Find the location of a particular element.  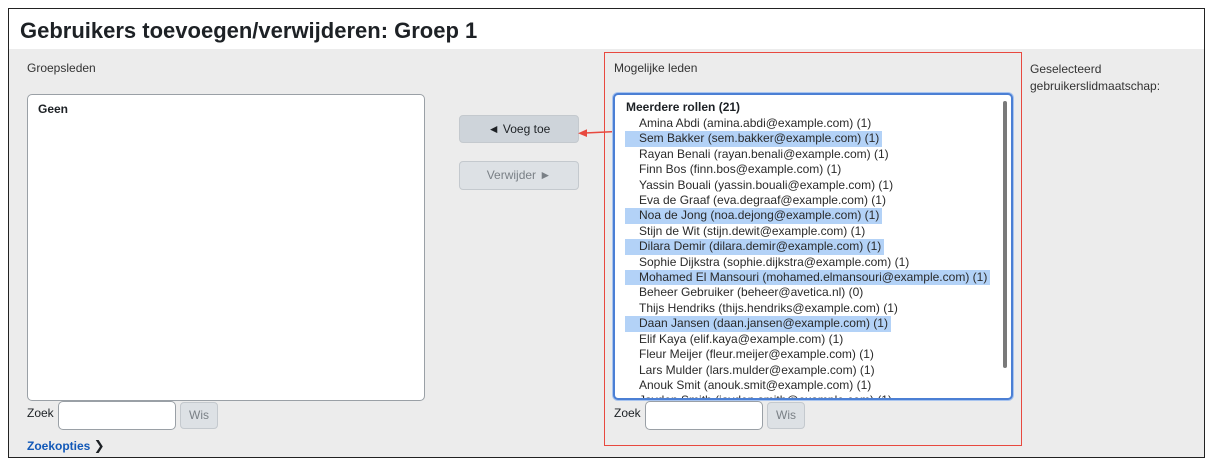

role-group-label: Meerdere rollen (21) is located at coordinates (683, 107).